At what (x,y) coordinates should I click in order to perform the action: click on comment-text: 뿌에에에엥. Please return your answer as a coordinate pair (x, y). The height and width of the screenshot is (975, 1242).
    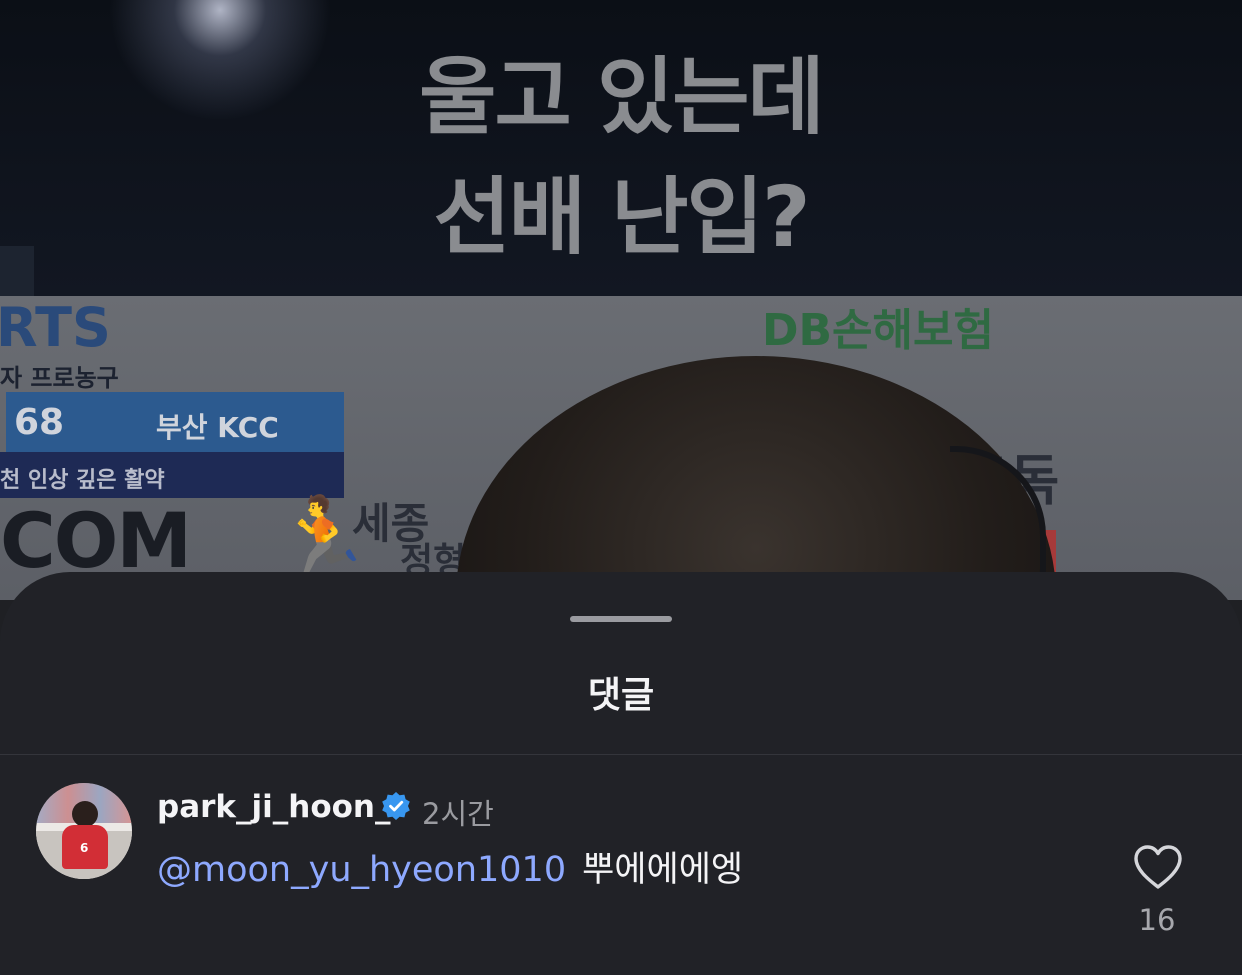
    Looking at the image, I should click on (663, 870).